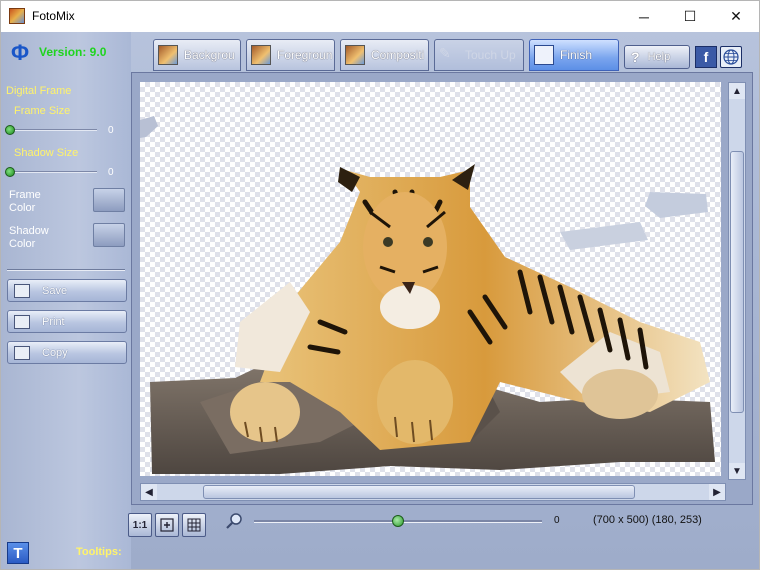 The image size is (760, 570). What do you see at coordinates (140, 525) in the screenshot?
I see `actual-size-button: 1:1` at bounding box center [140, 525].